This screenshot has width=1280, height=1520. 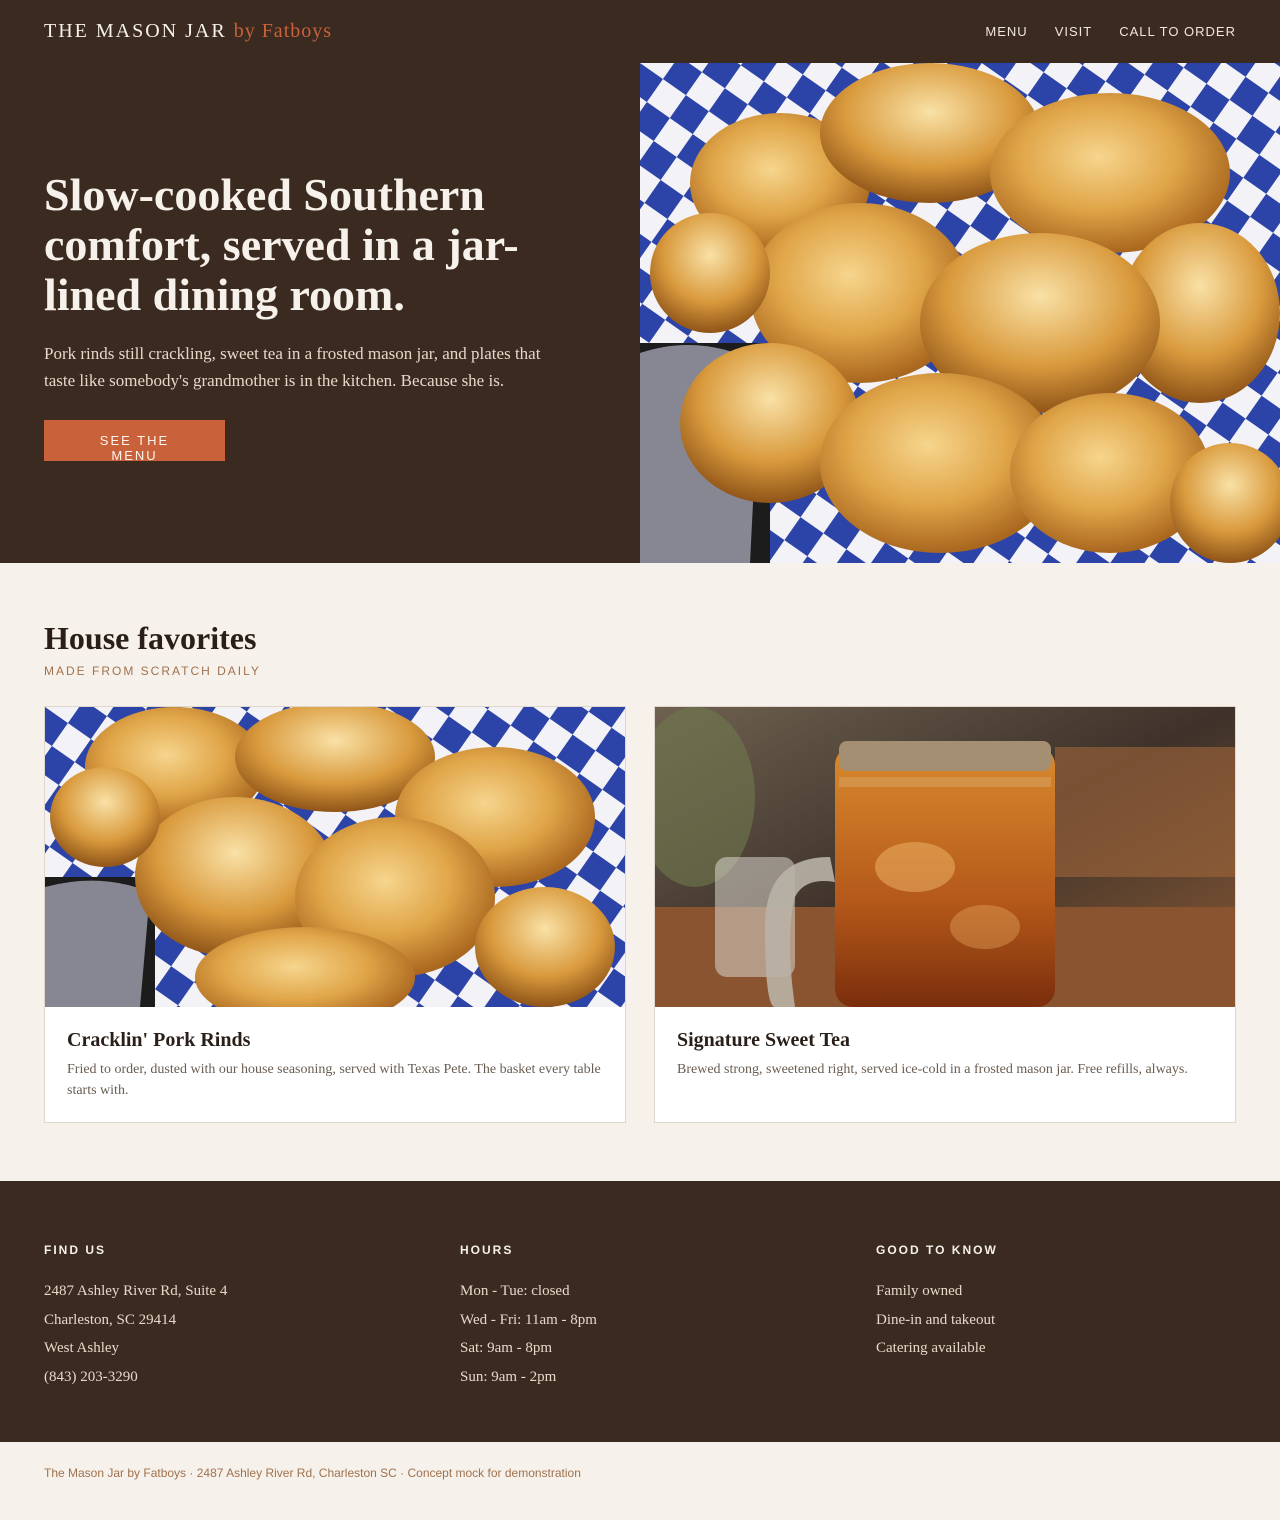 I want to click on favorites-title: House favorites, so click(x=150, y=638).